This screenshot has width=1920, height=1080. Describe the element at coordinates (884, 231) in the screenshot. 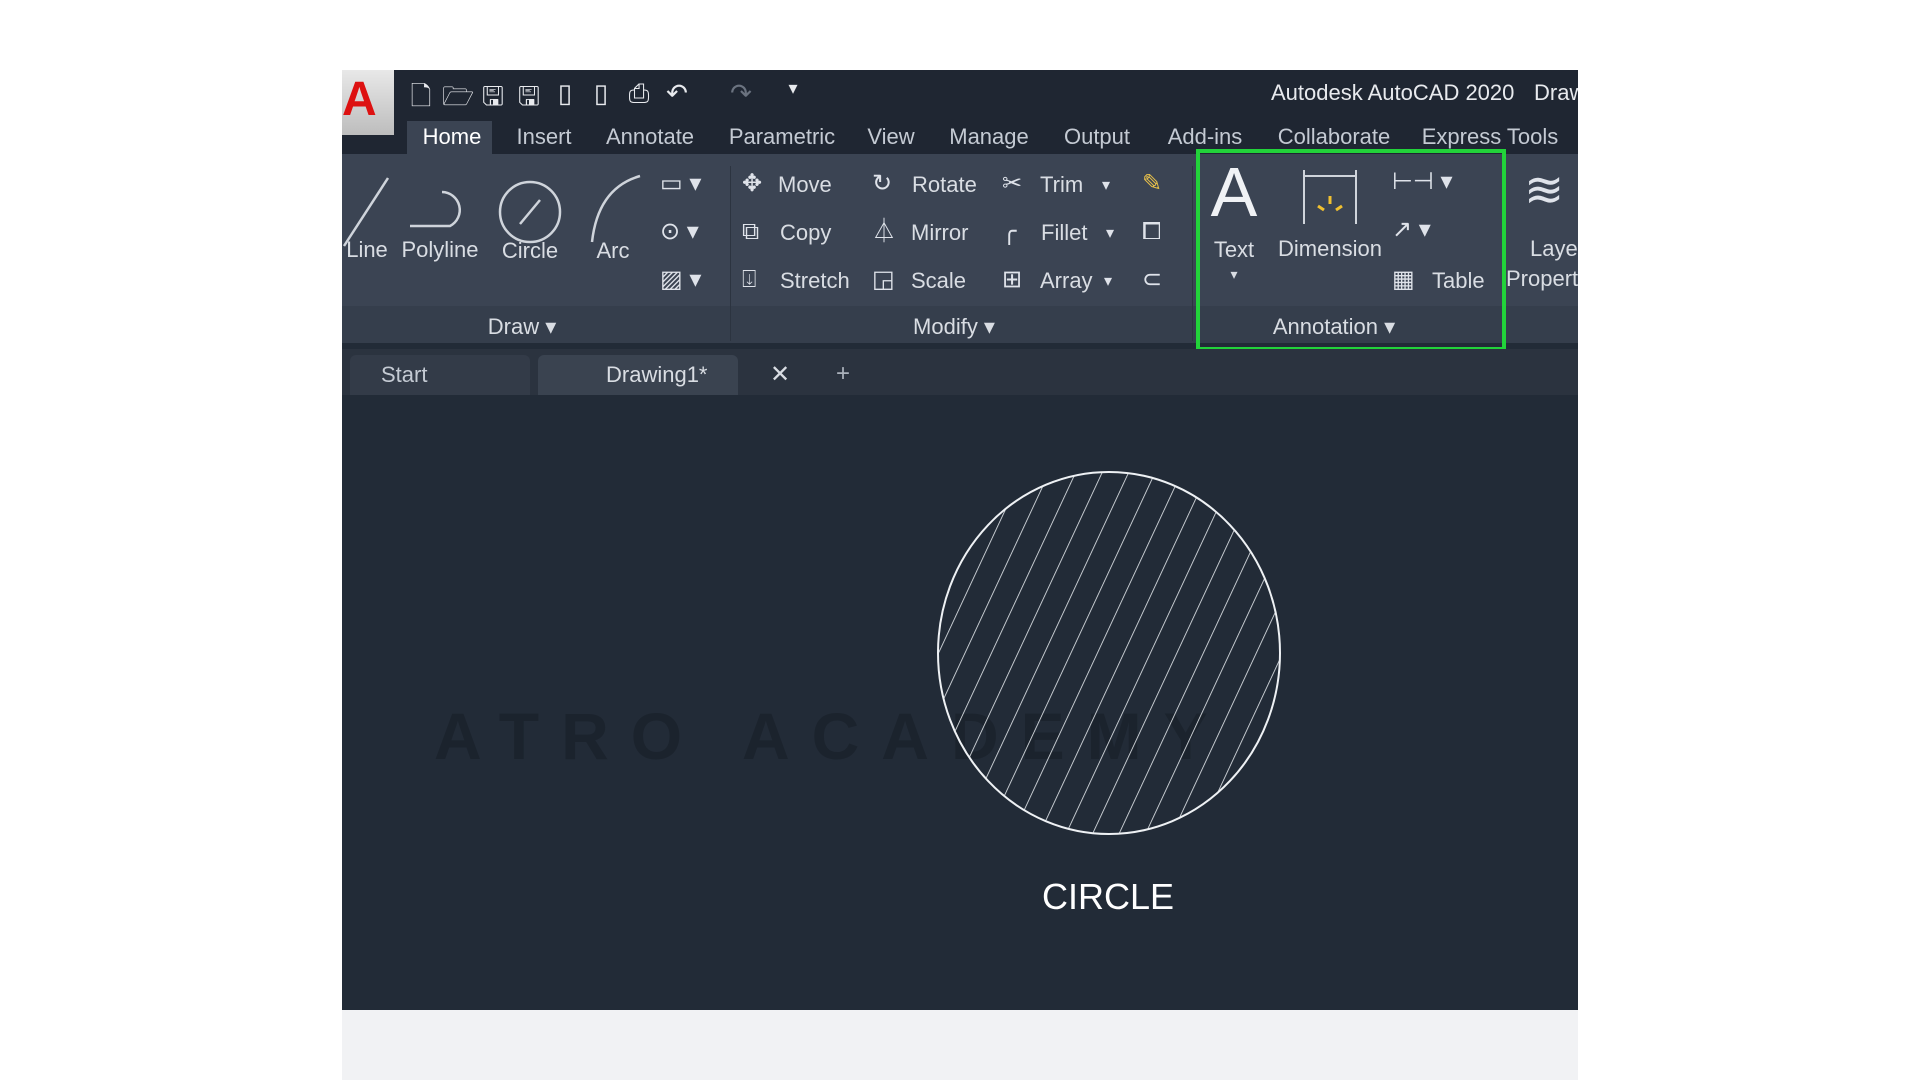

I see `mirror-icon: ⏃` at that location.